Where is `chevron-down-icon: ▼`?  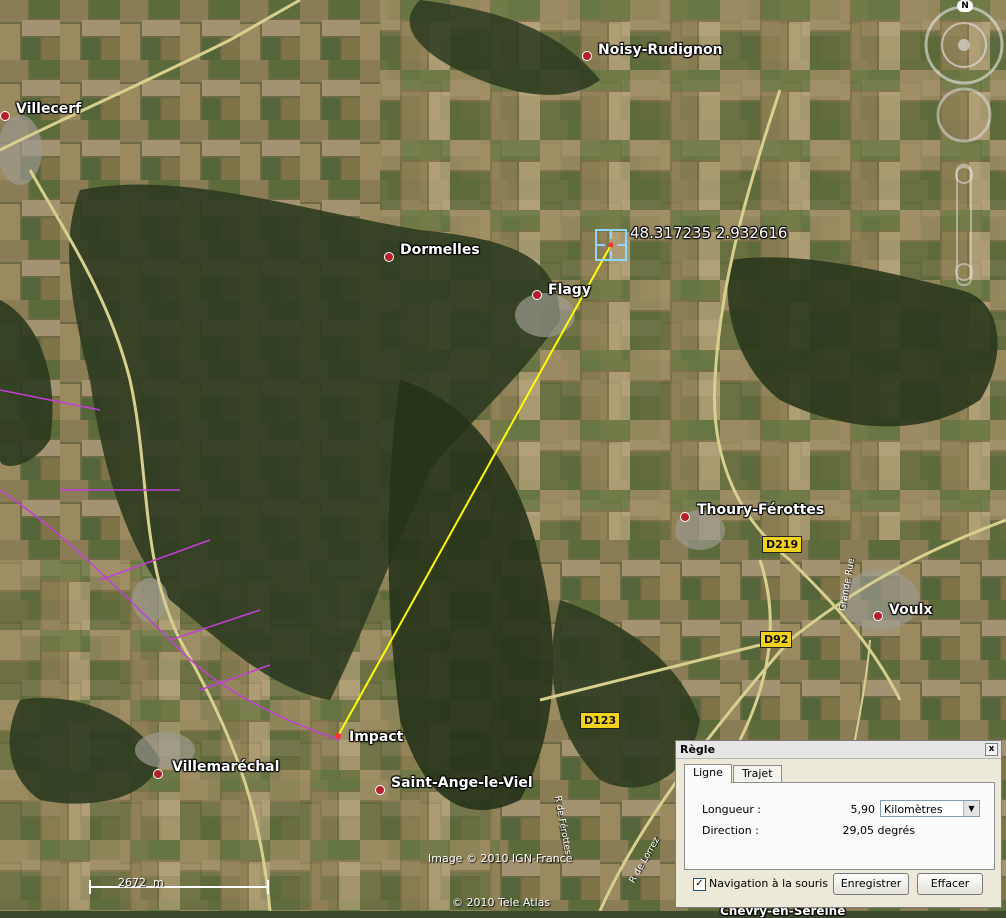 chevron-down-icon: ▼ is located at coordinates (971, 808).